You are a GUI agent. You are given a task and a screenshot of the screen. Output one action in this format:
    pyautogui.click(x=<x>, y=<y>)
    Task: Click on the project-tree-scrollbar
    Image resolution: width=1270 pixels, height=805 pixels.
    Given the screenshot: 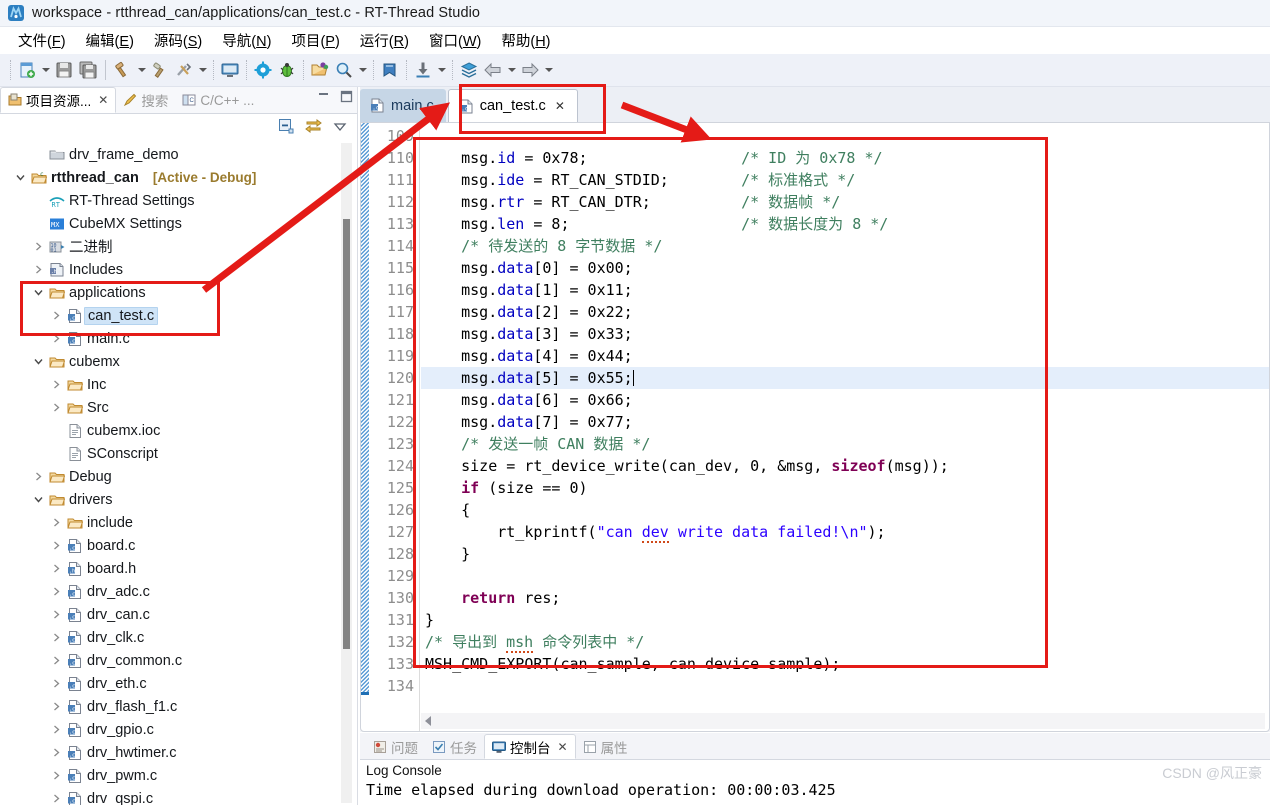 What is the action you would take?
    pyautogui.click(x=346, y=473)
    